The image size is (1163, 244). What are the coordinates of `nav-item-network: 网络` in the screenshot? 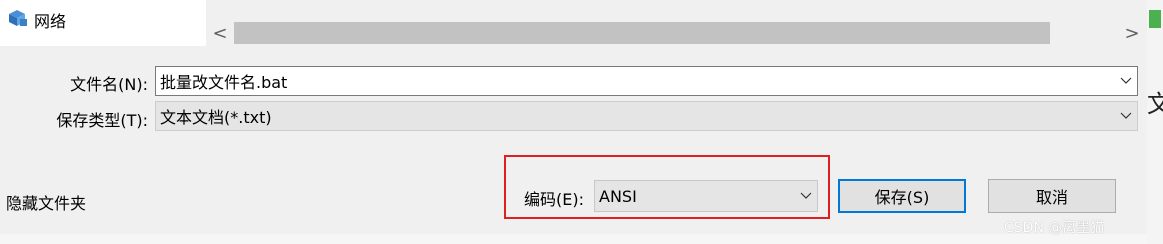 It's located at (36, 20).